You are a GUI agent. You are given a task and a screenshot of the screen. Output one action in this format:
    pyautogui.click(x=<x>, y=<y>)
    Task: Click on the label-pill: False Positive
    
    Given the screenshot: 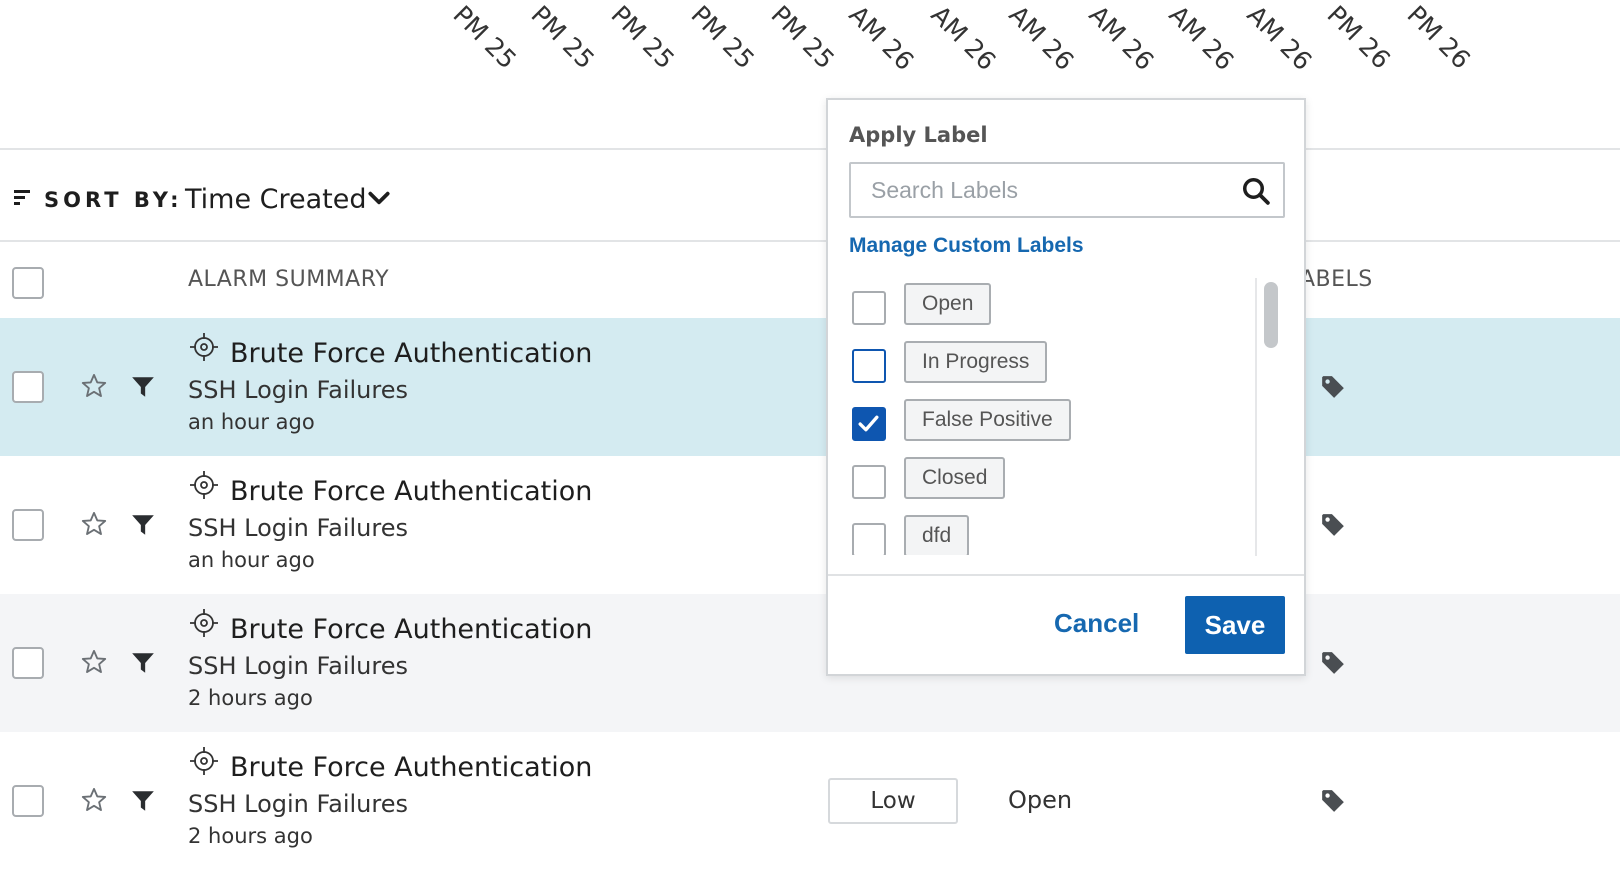 What is the action you would take?
    pyautogui.click(x=987, y=420)
    